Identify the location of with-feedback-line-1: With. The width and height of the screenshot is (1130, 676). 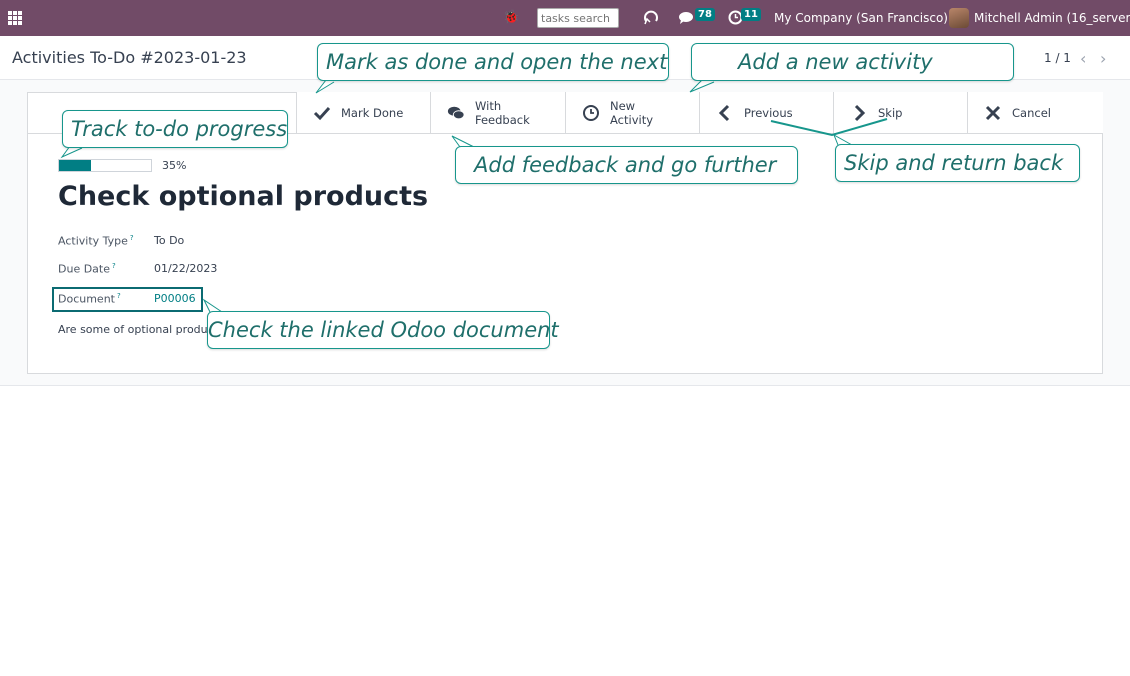
(488, 106).